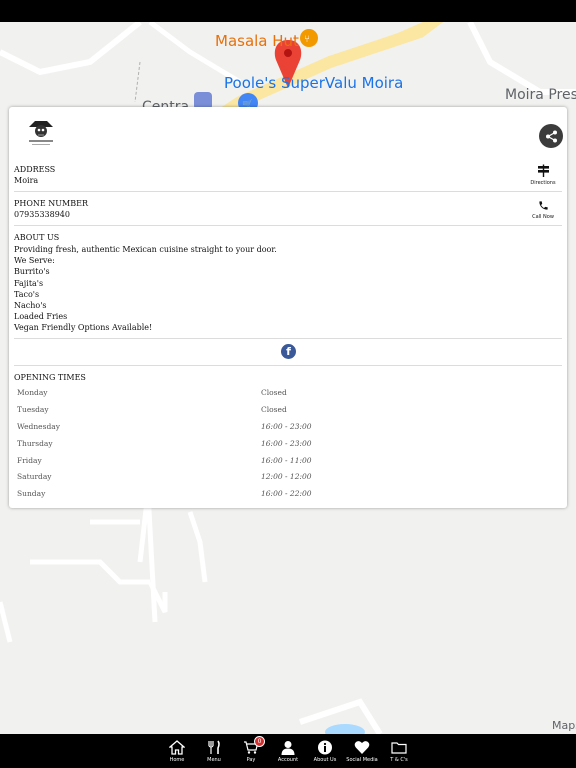 The width and height of the screenshot is (576, 768). What do you see at coordinates (251, 760) in the screenshot?
I see `tab-label: Pay` at bounding box center [251, 760].